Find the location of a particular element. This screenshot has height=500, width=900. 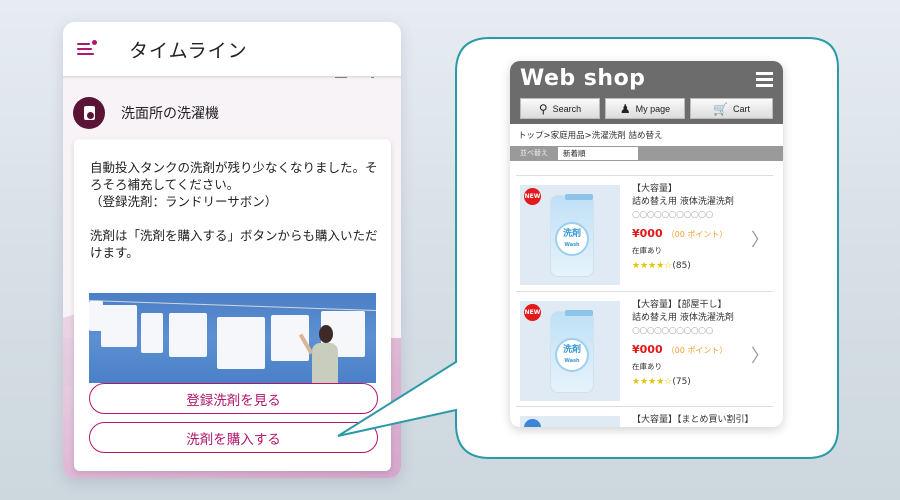

cart-button: 🛒 Cart is located at coordinates (731, 108).